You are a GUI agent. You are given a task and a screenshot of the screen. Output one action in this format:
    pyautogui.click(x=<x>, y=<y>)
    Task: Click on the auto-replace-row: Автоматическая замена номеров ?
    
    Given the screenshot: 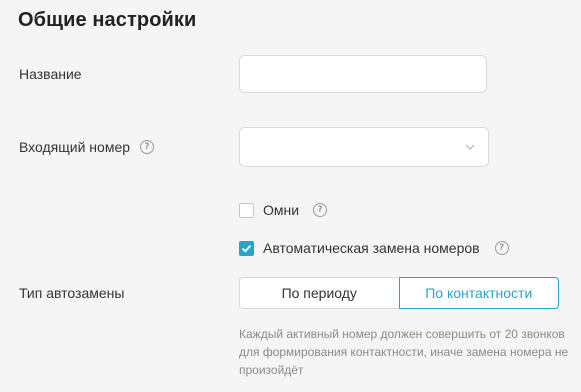 What is the action you would take?
    pyautogui.click(x=374, y=248)
    